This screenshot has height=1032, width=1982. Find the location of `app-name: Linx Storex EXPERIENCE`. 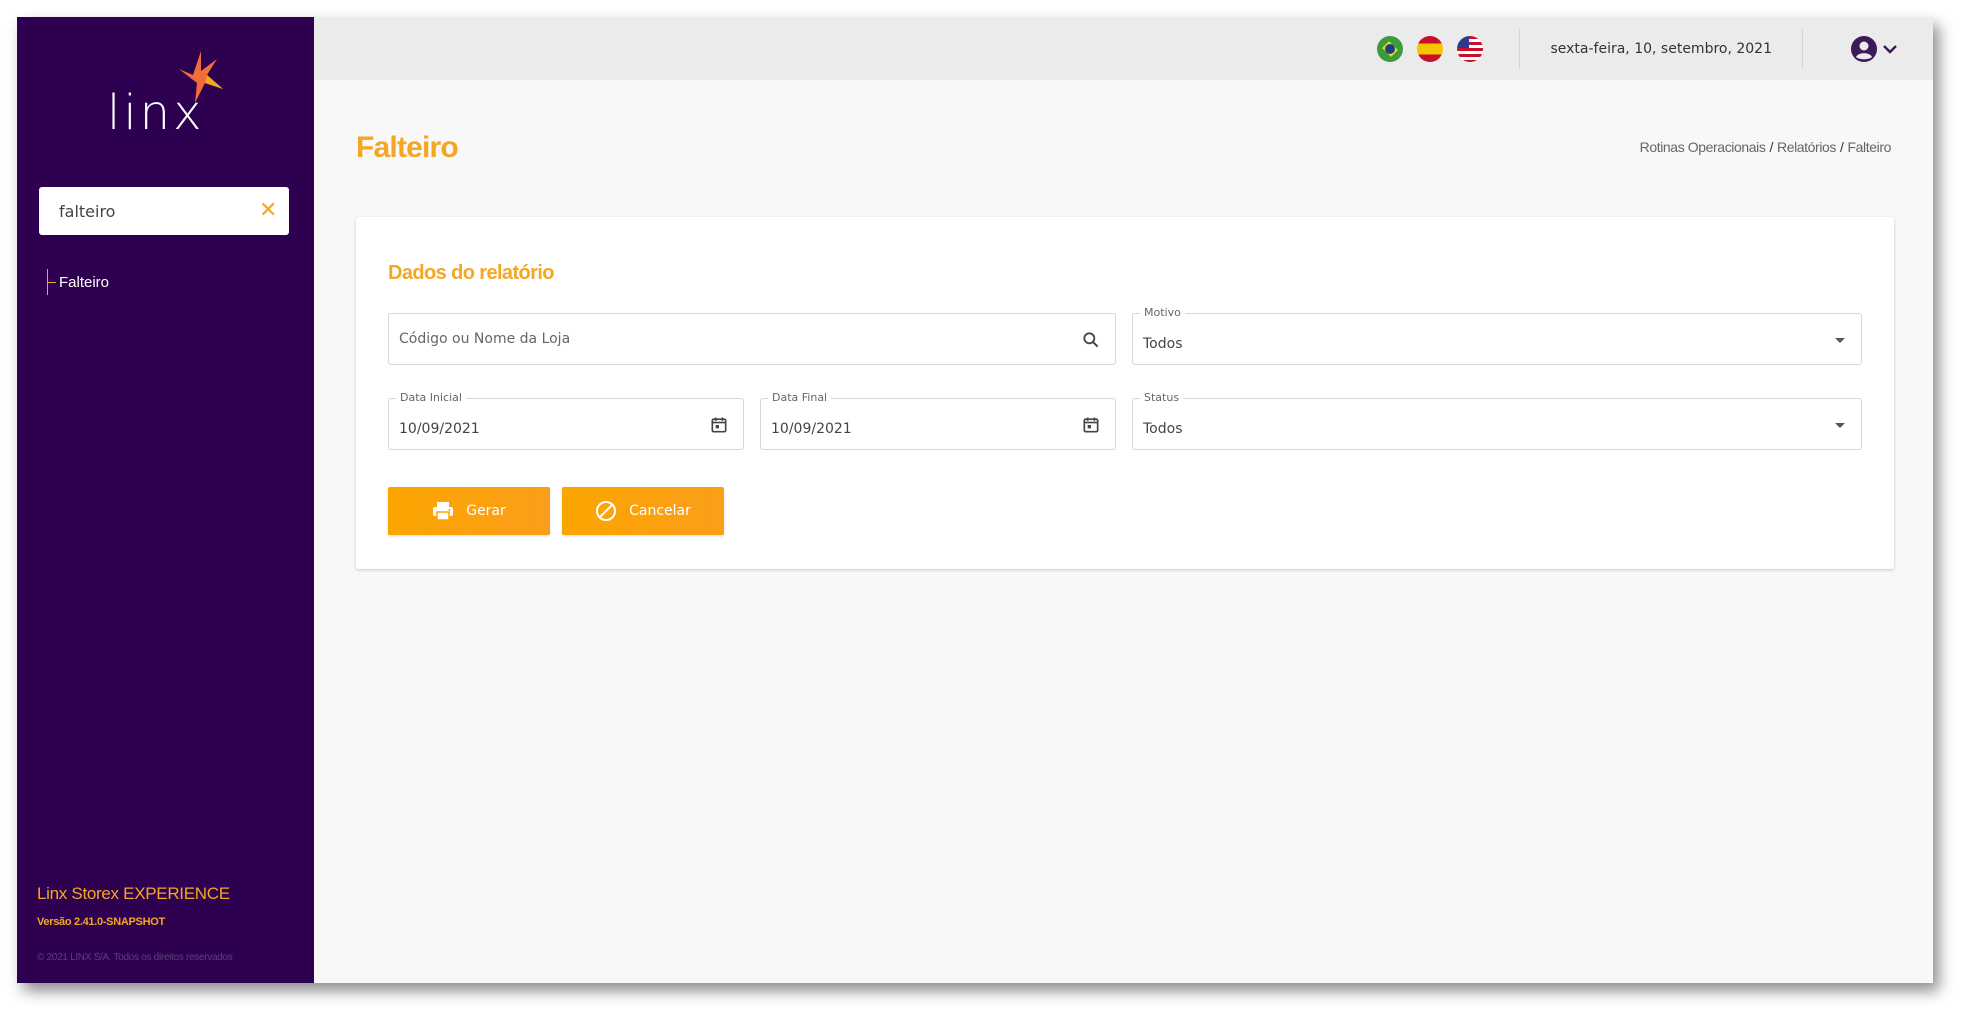

app-name: Linx Storex EXPERIENCE is located at coordinates (133, 893).